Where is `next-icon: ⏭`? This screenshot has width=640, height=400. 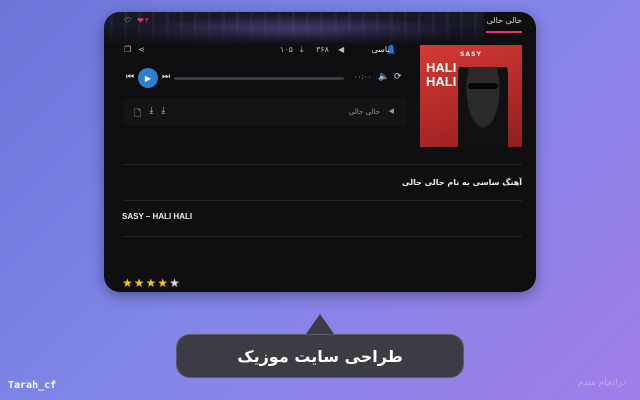
next-icon: ⏭ is located at coordinates (166, 77).